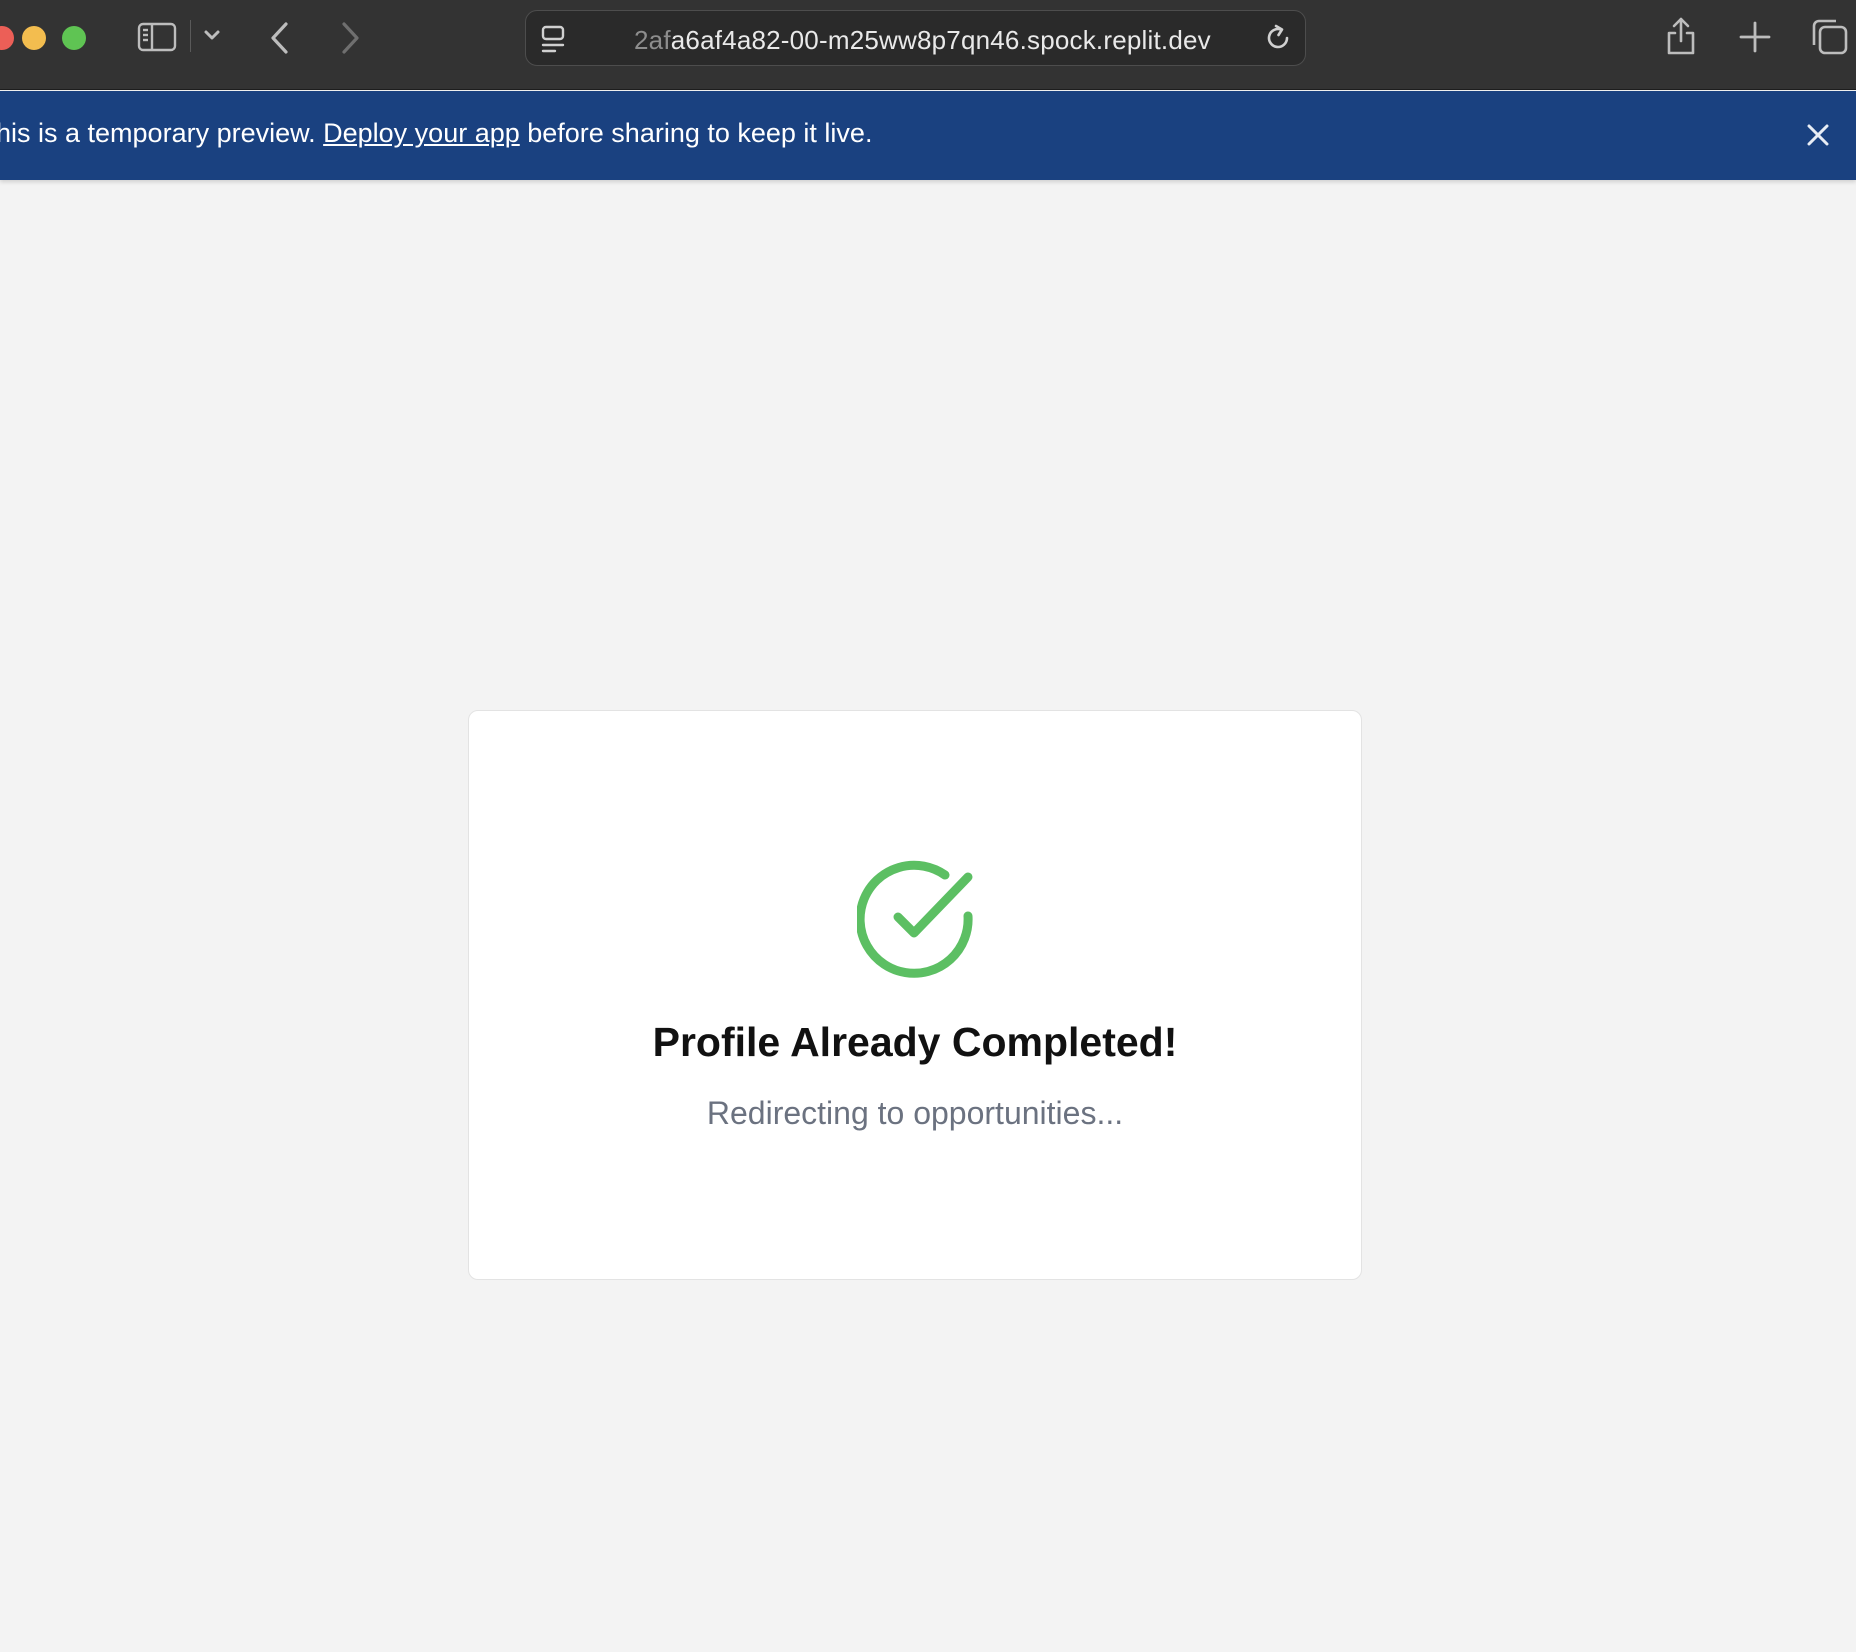 This screenshot has width=1856, height=1652. Describe the element at coordinates (1755, 37) in the screenshot. I see `plus-icon` at that location.